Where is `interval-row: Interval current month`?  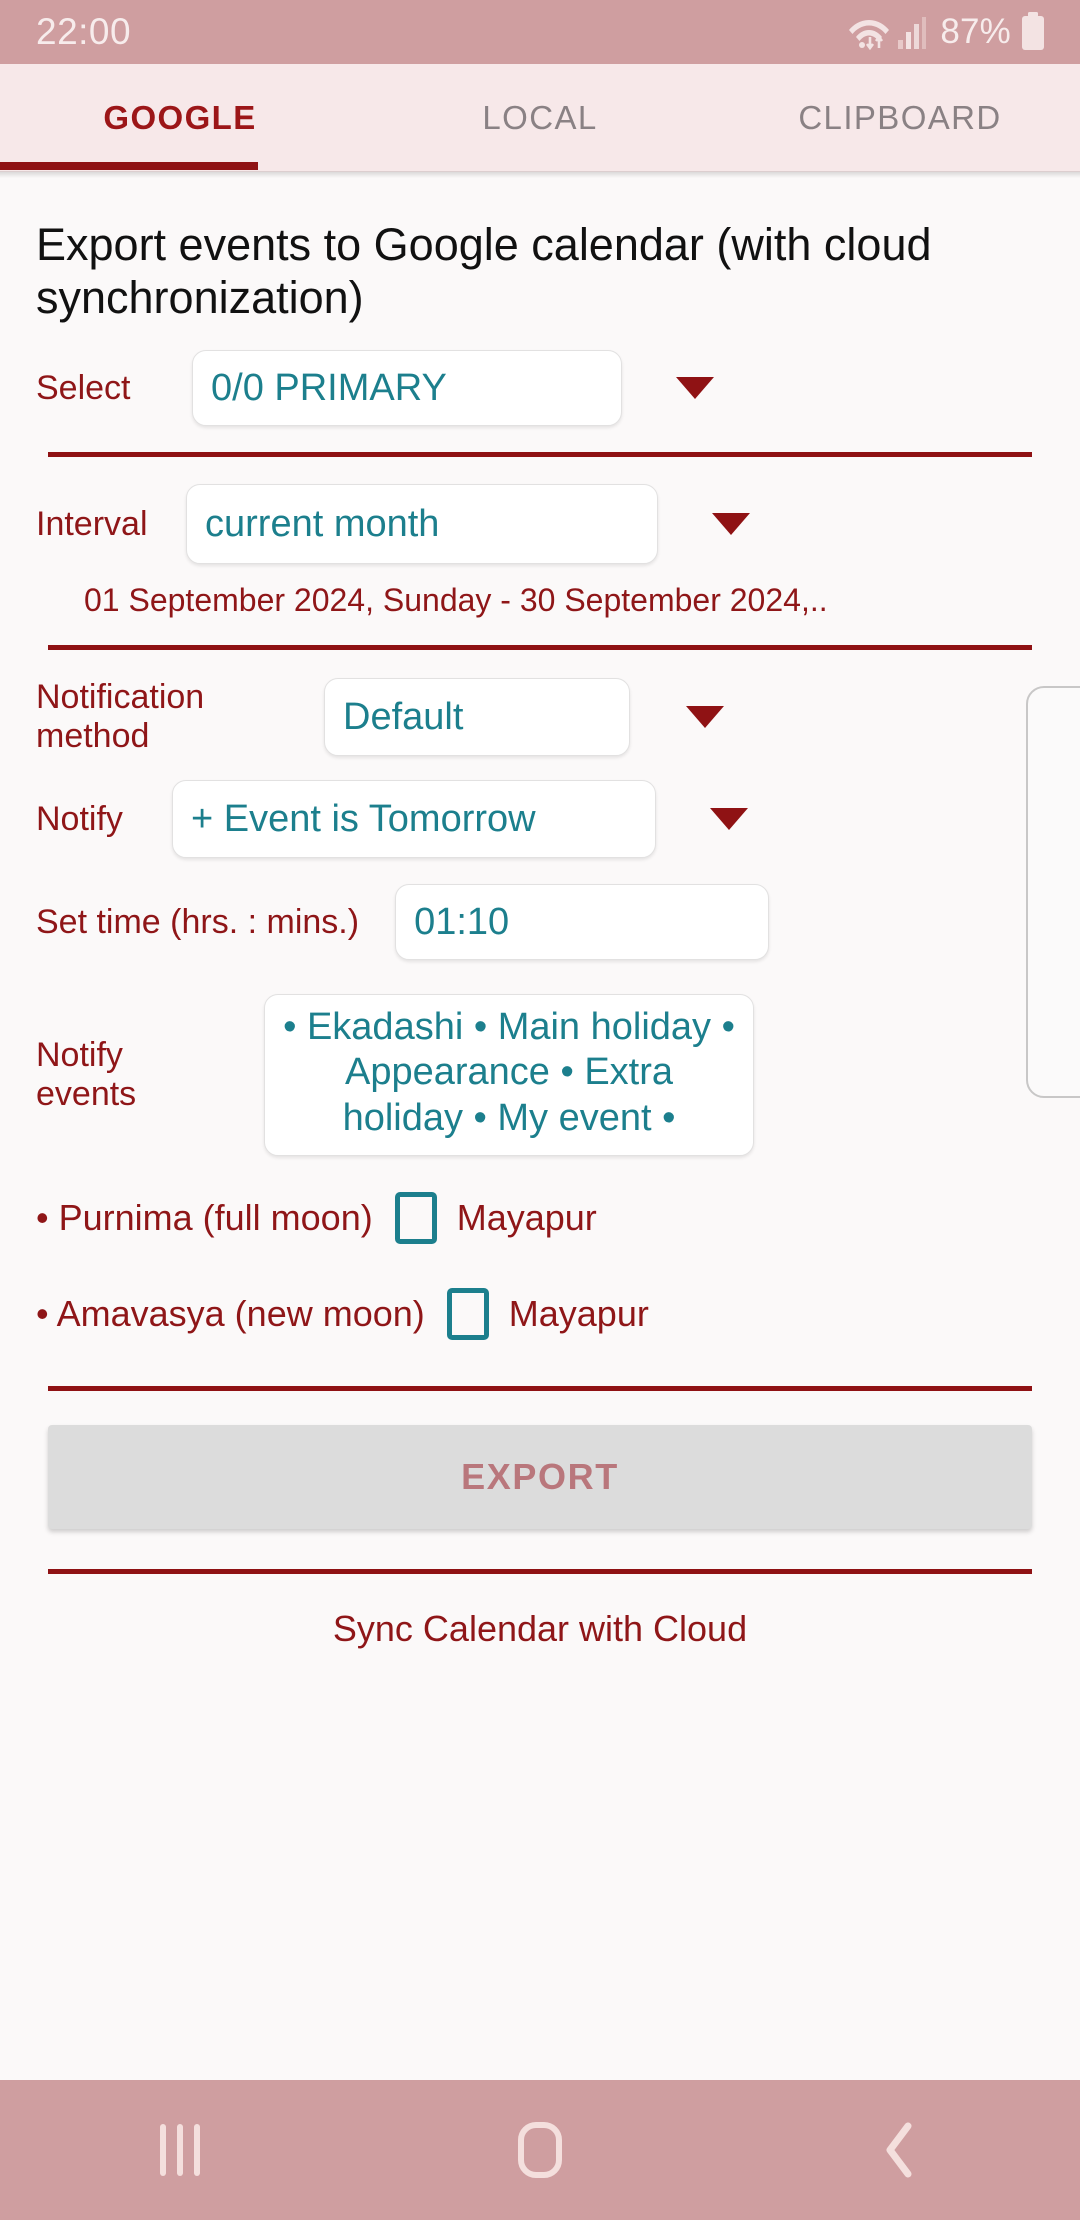
interval-row: Interval current month is located at coordinates (540, 524).